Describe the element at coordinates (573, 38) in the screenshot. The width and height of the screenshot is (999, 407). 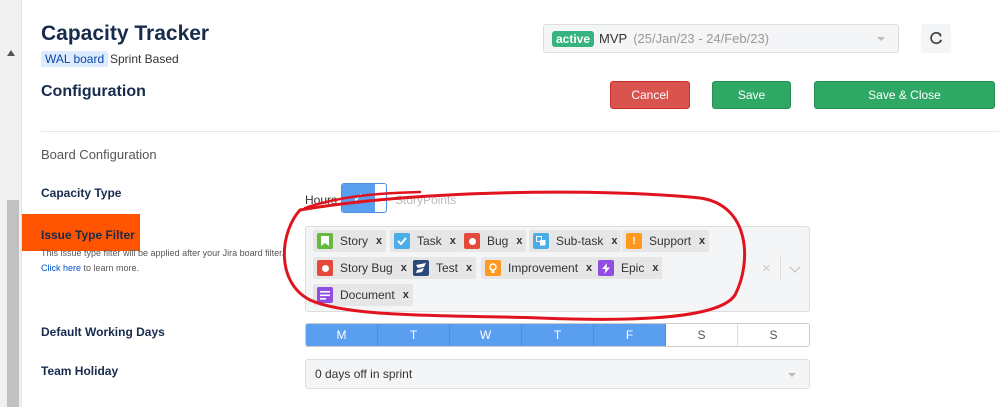
I see `sprint-status-badge: active` at that location.